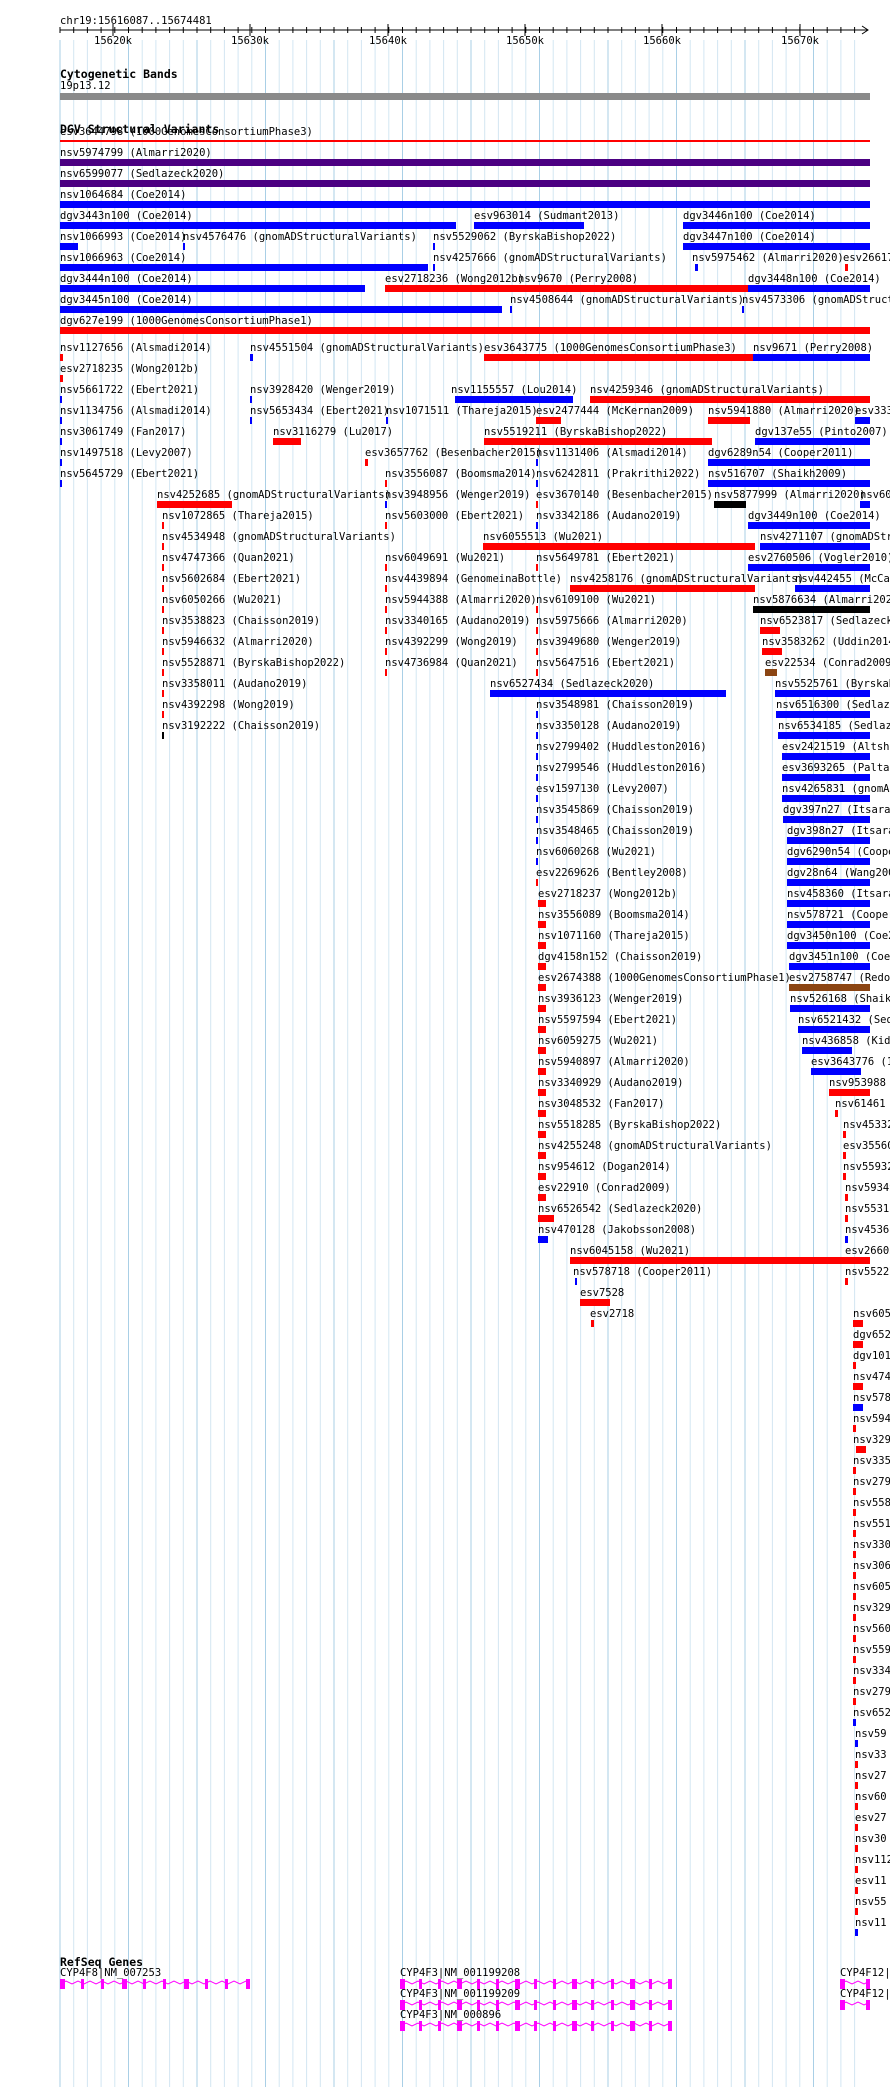  What do you see at coordinates (322, 390) in the screenshot?
I see `dgv-feature-label: nsv3928420 (Wenger2019)` at bounding box center [322, 390].